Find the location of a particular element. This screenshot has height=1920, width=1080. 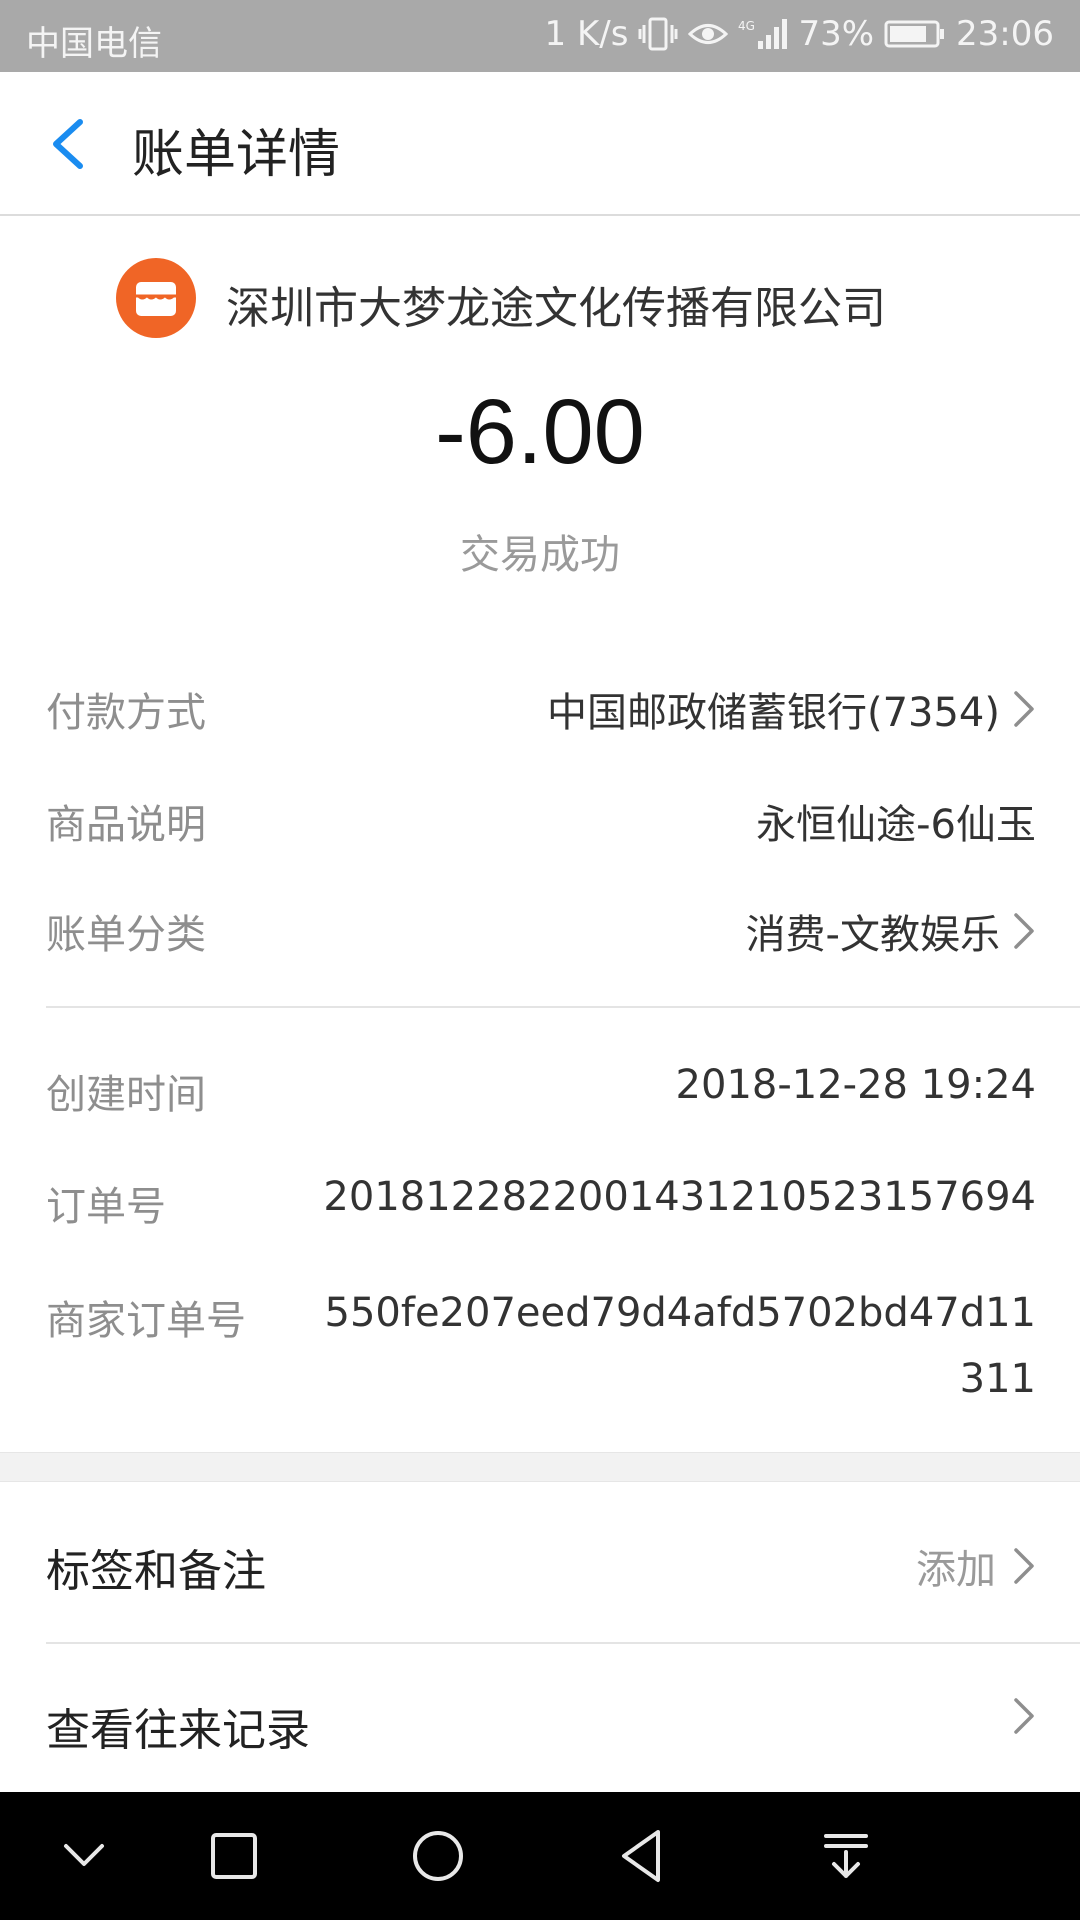

battery-percent: 73% is located at coordinates (836, 34).